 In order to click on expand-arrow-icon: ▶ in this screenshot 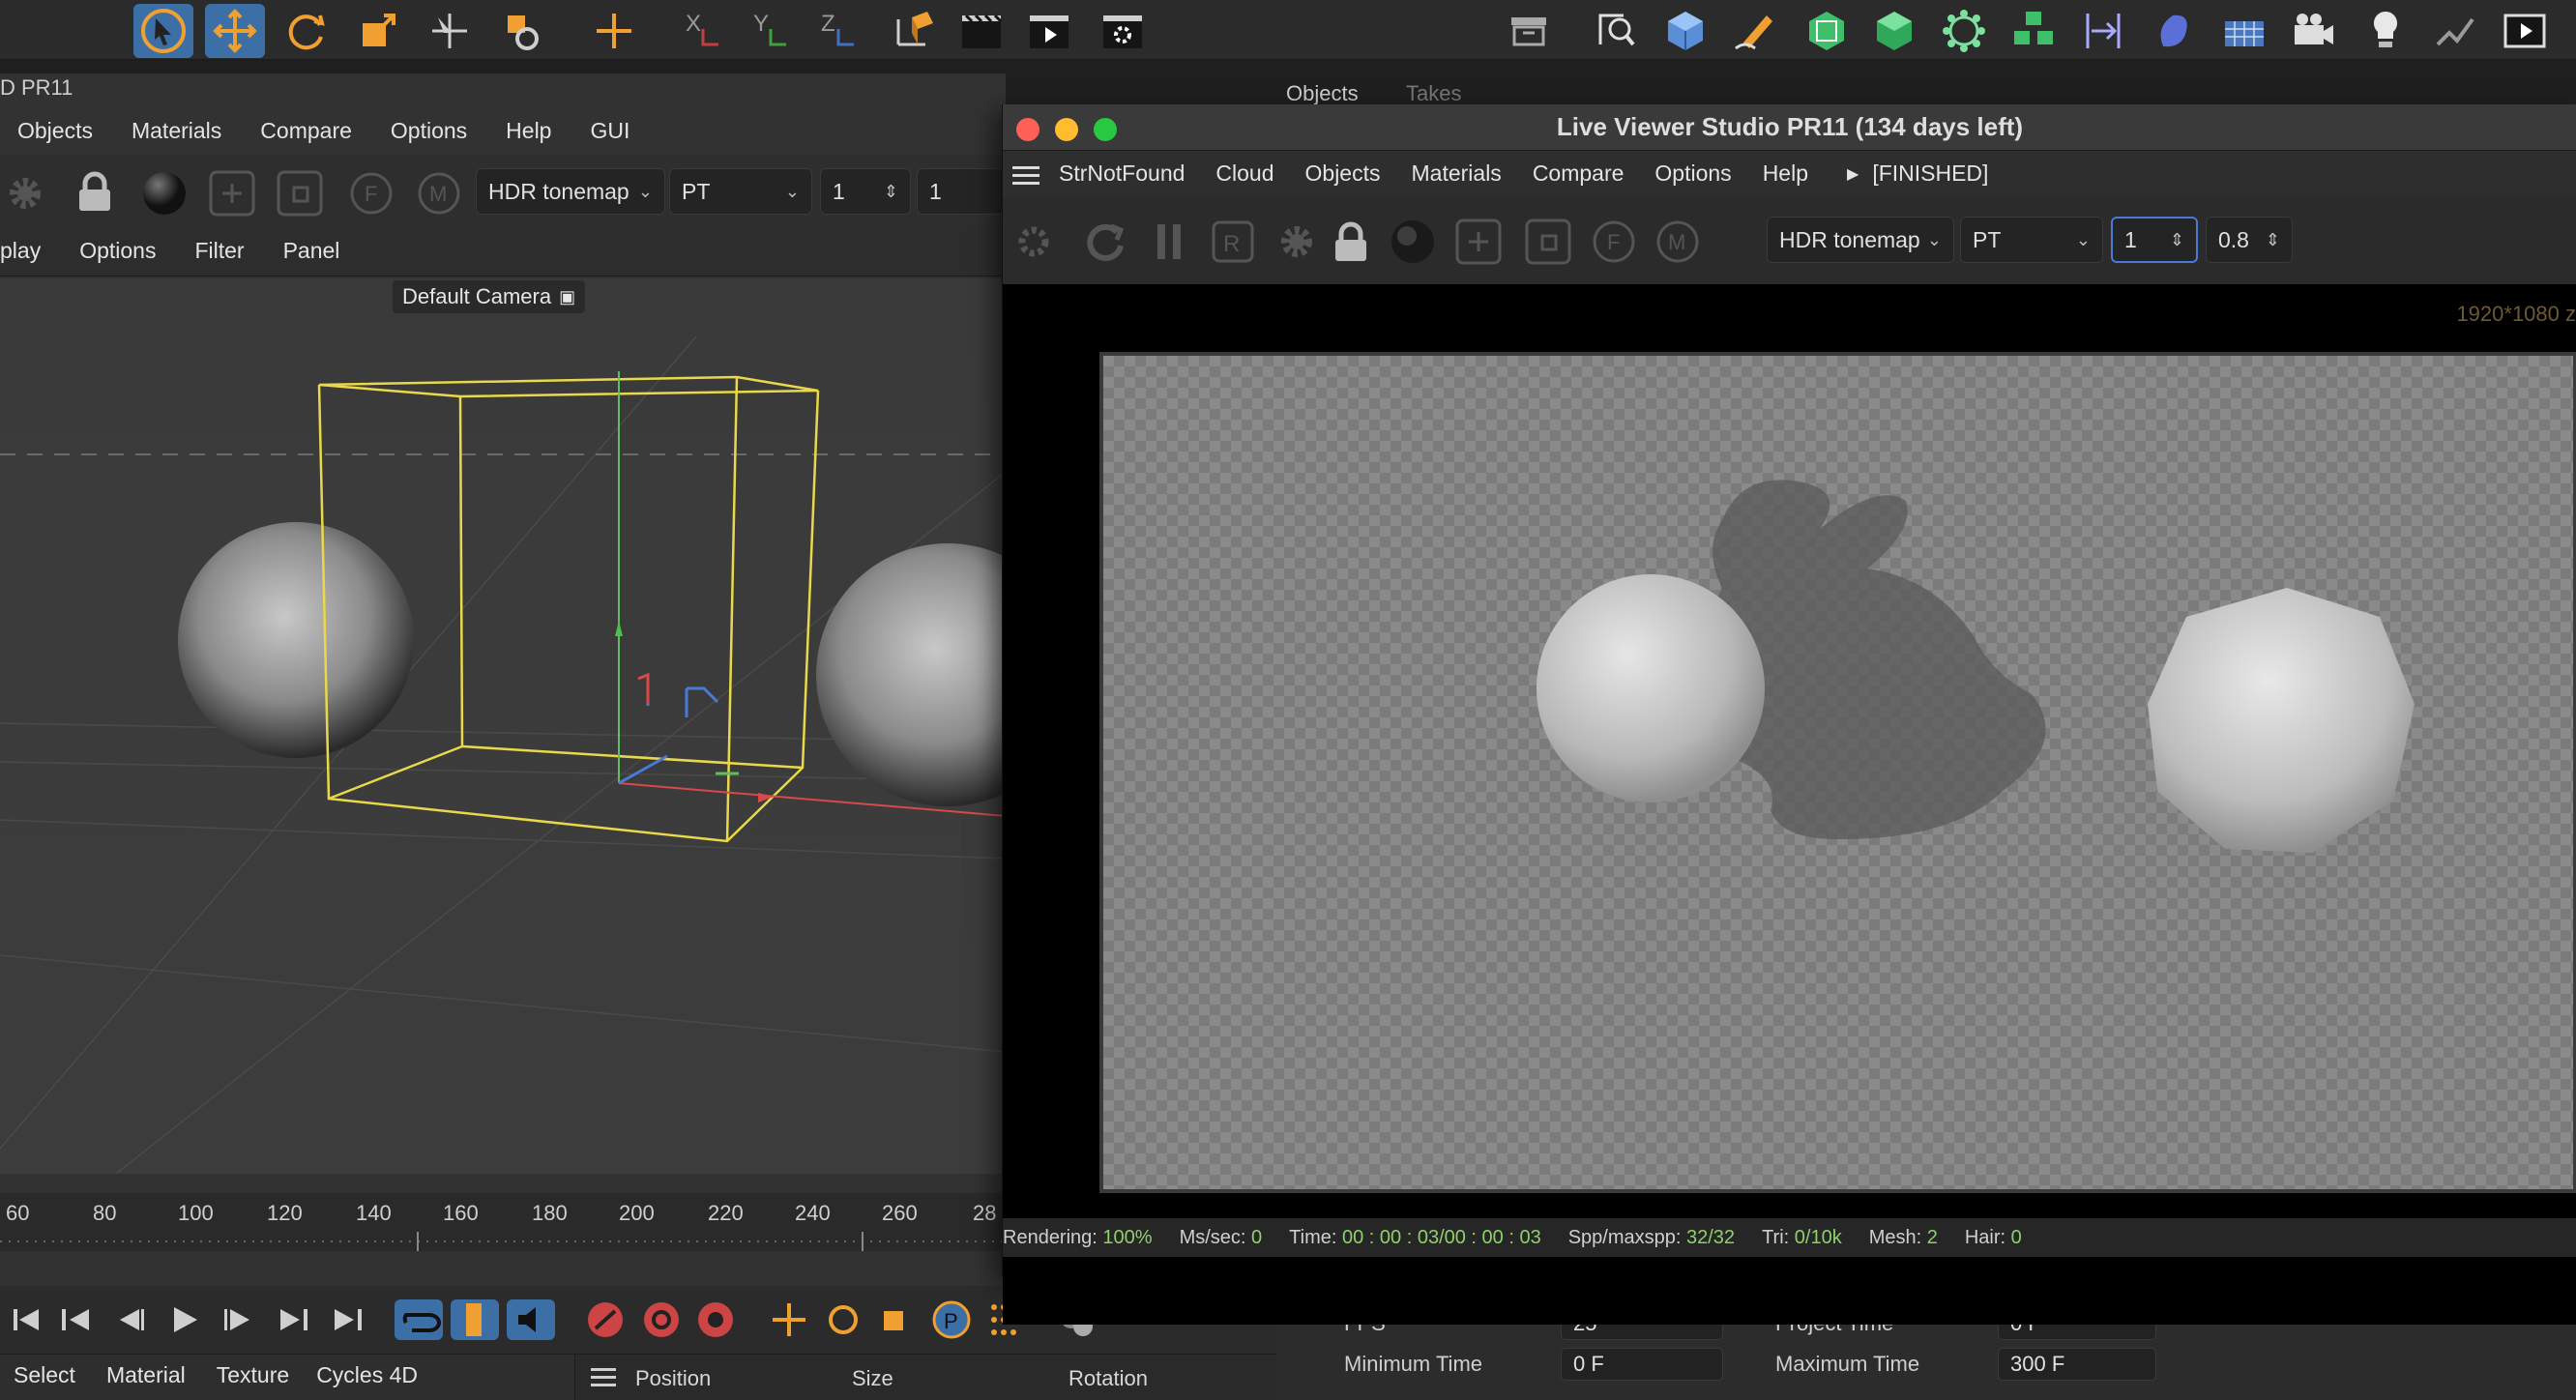, I will do `click(1853, 174)`.